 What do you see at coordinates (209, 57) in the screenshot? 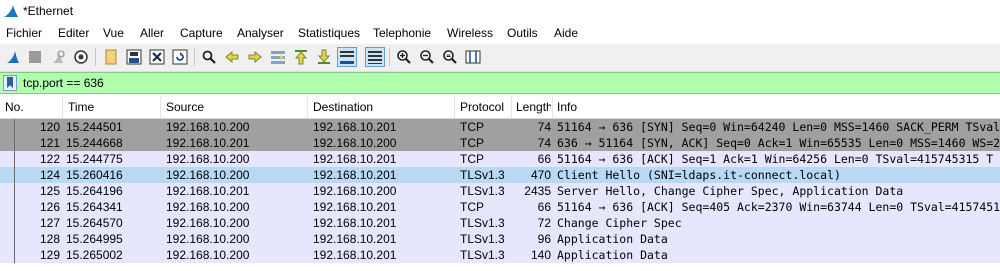
I see `find-packet-icon` at bounding box center [209, 57].